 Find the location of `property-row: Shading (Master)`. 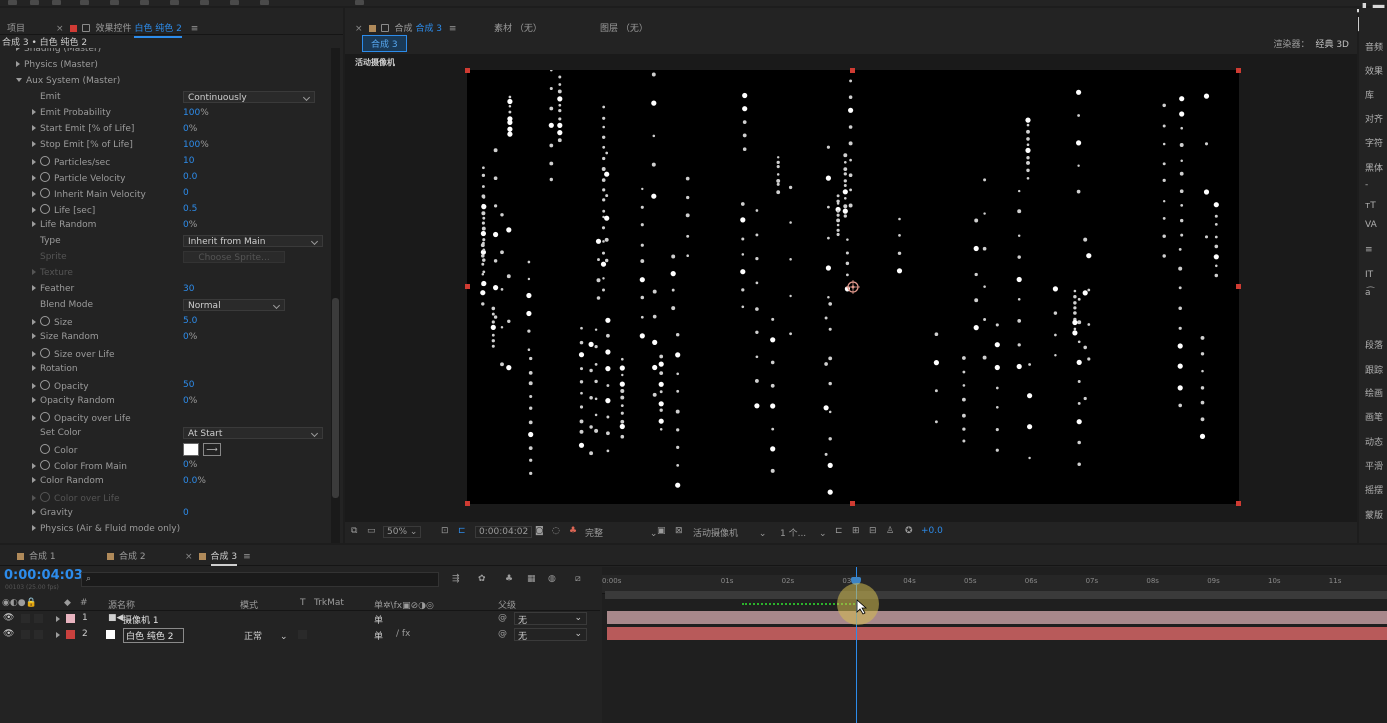

property-row: Shading (Master) is located at coordinates (164, 52).